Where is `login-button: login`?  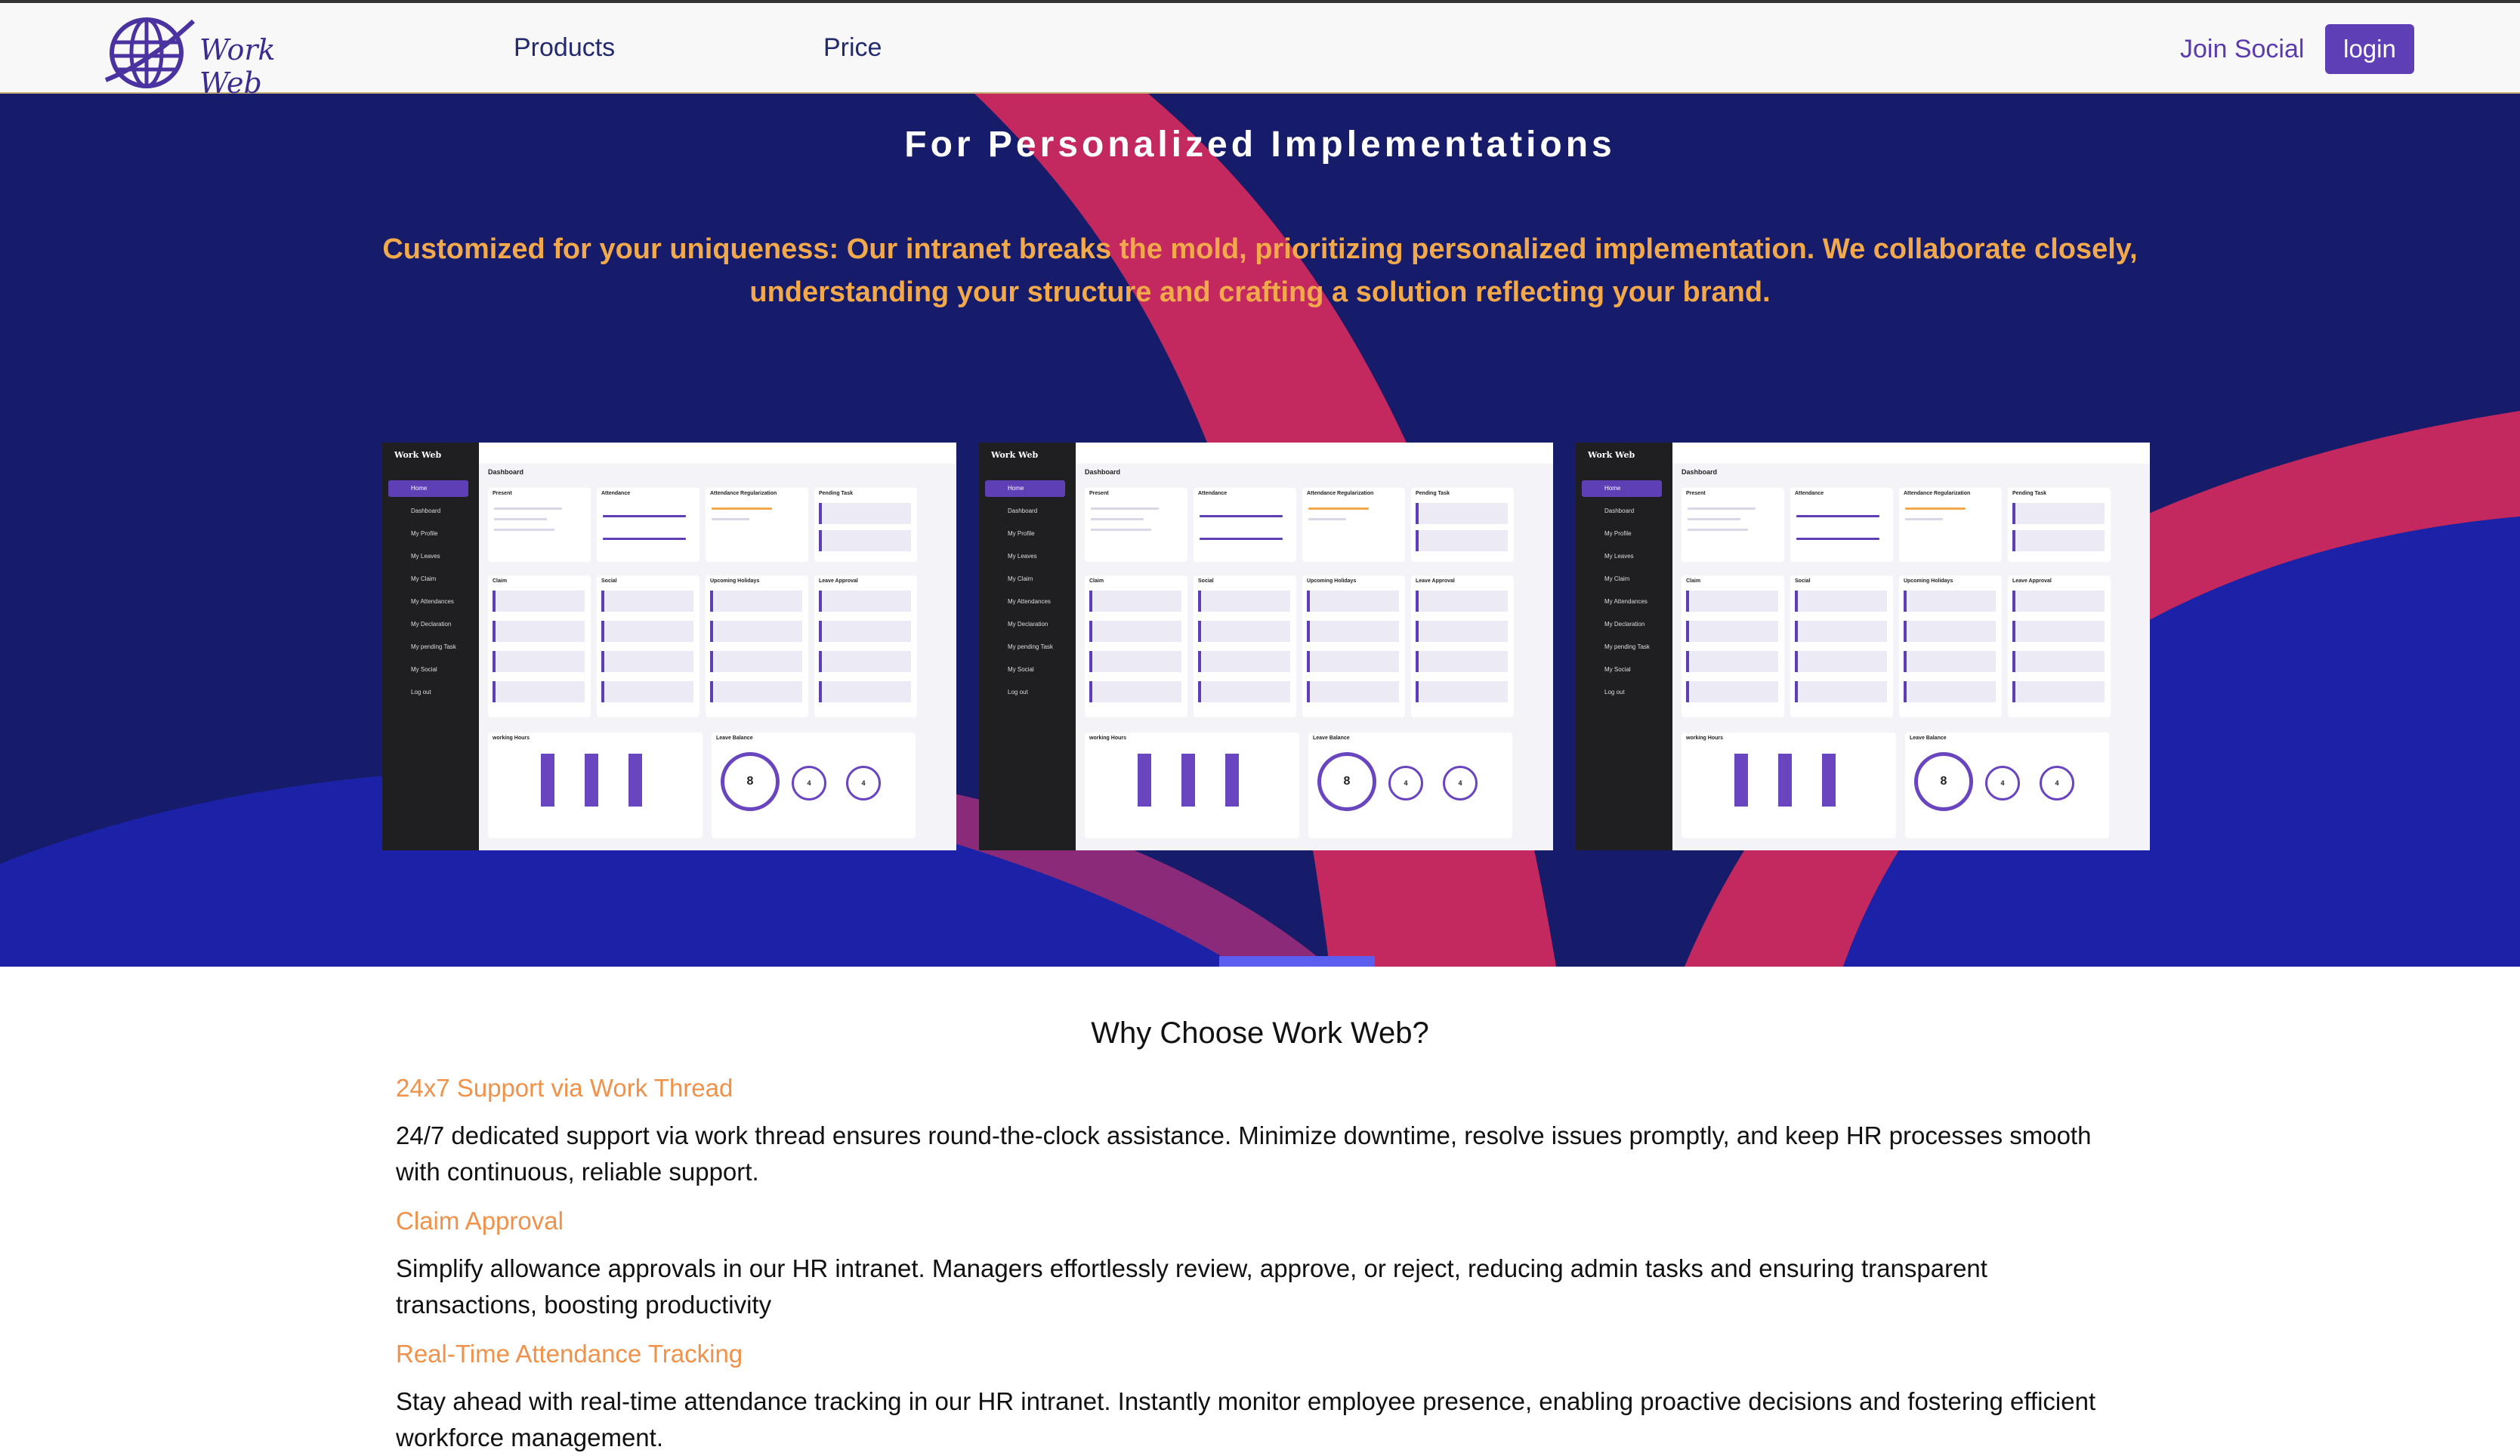
login-button: login is located at coordinates (2369, 49).